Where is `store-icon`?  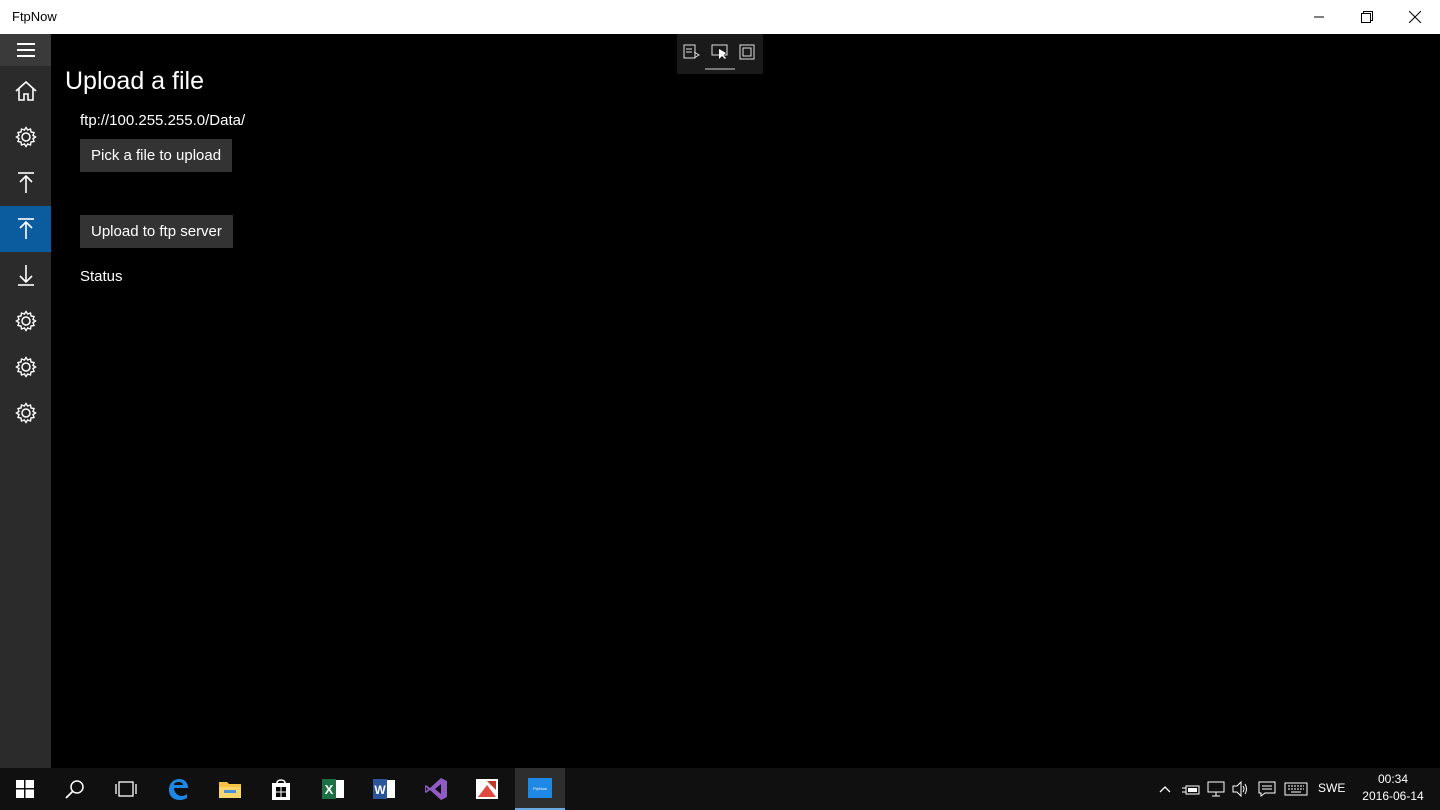 store-icon is located at coordinates (281, 789).